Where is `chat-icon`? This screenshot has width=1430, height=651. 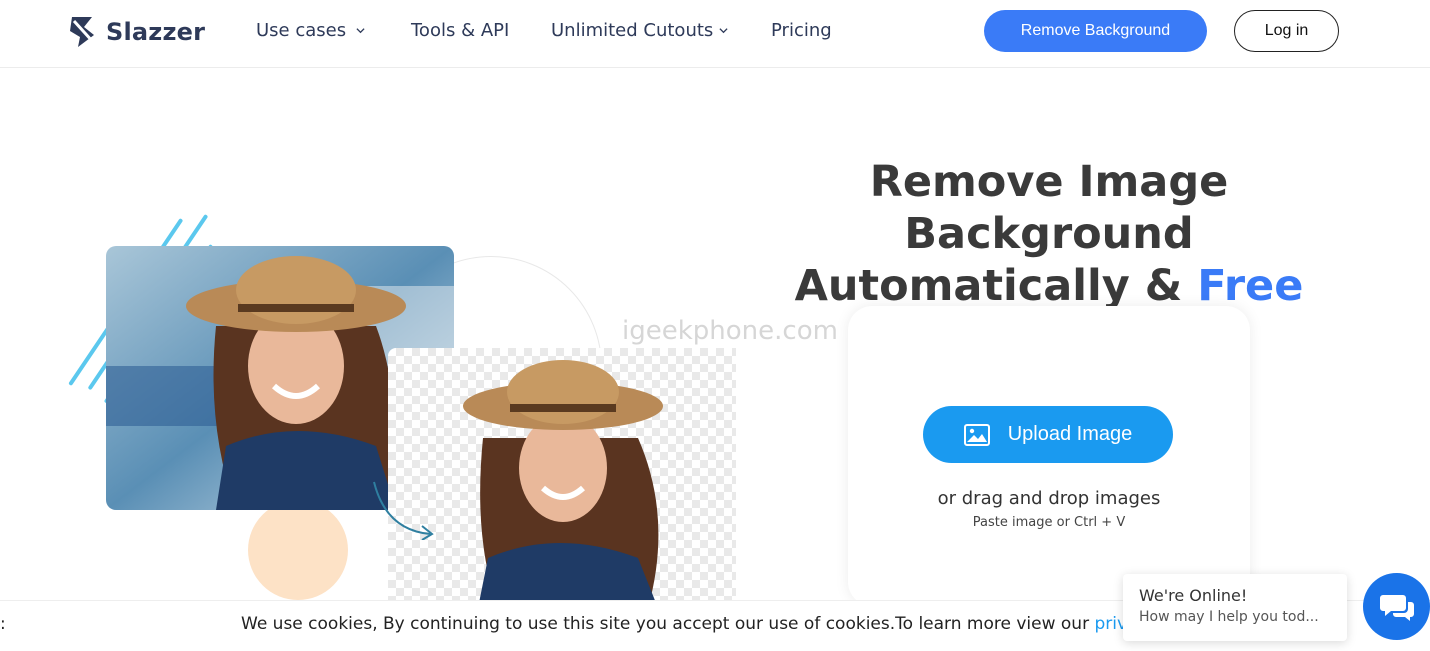 chat-icon is located at coordinates (1396, 607).